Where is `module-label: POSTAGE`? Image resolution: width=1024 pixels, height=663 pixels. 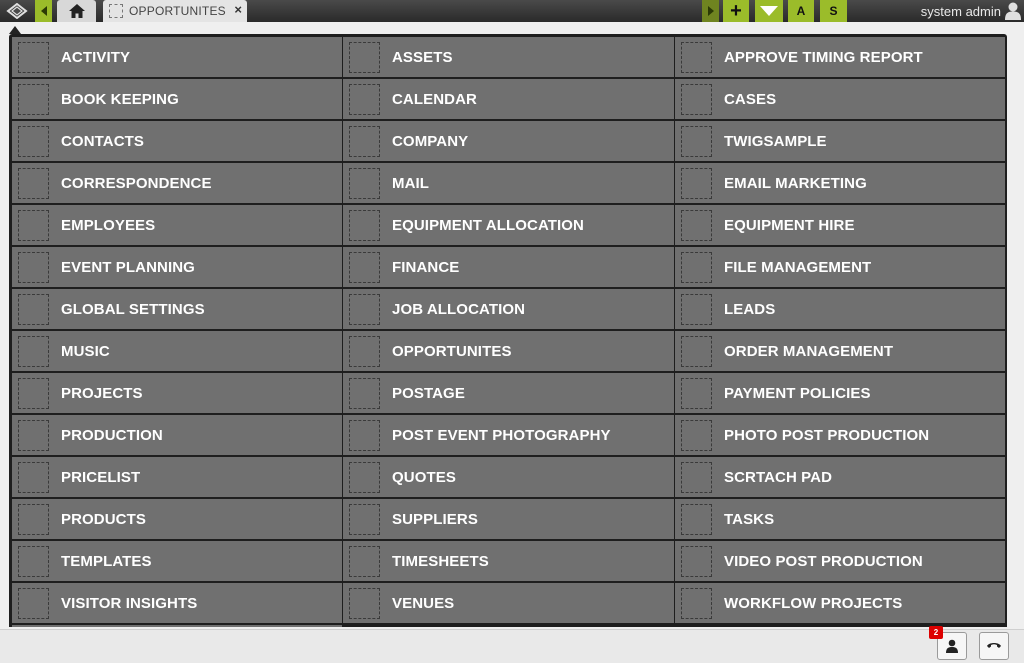 module-label: POSTAGE is located at coordinates (428, 393).